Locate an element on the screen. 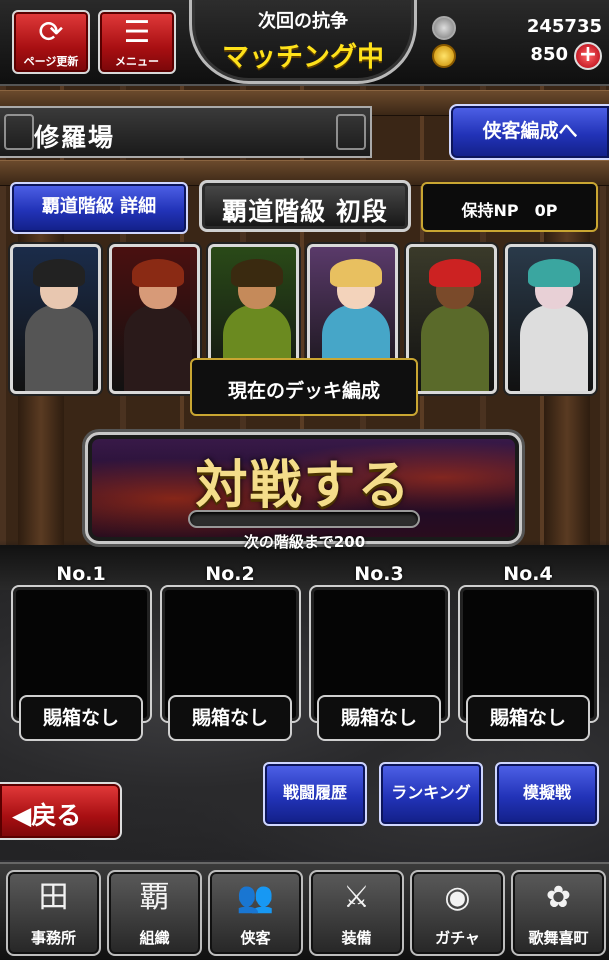  deck-label: 現在のデッキ編成 is located at coordinates (303, 391).